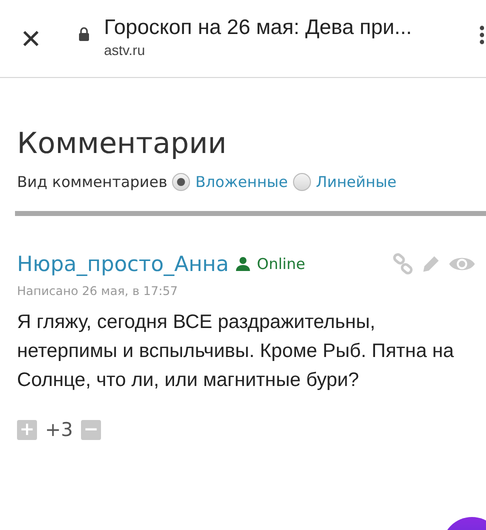 This screenshot has height=530, width=486. Describe the element at coordinates (241, 182) in the screenshot. I see `view-option-link: Вложенные` at that location.